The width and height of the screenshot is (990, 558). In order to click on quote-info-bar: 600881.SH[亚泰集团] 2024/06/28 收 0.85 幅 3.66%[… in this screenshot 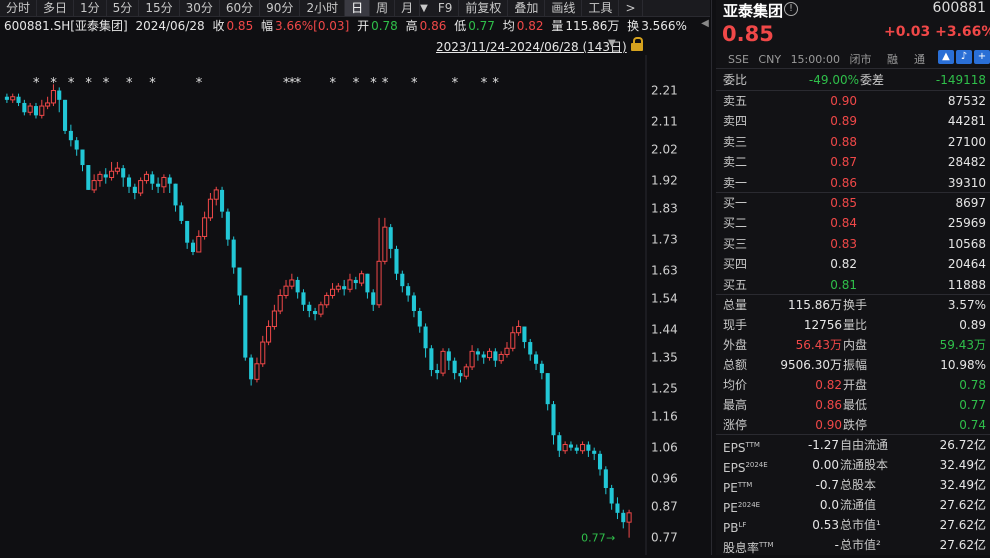, I will do `click(347, 26)`.